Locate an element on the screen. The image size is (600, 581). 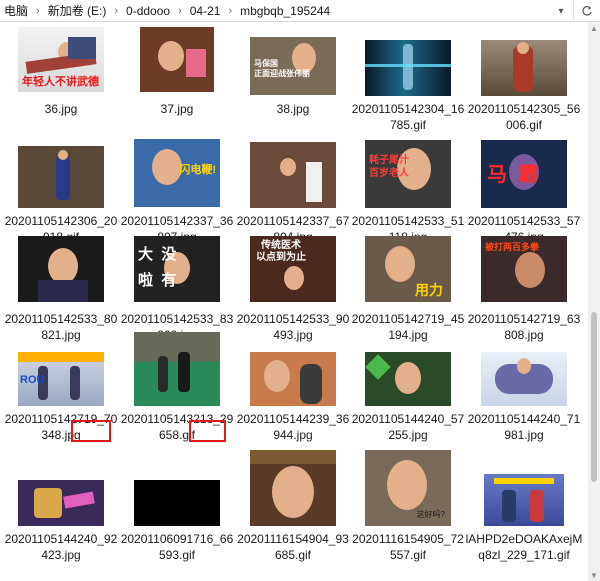
address-history-button: ▾ is located at coordinates (561, 11).